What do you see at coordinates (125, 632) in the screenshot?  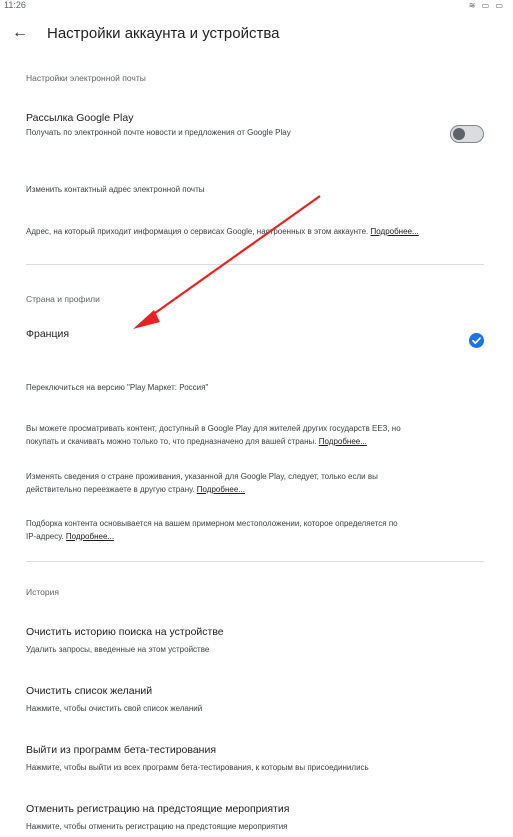 I see `clear-search-history-title: Очистить историю поиска на устройстве` at bounding box center [125, 632].